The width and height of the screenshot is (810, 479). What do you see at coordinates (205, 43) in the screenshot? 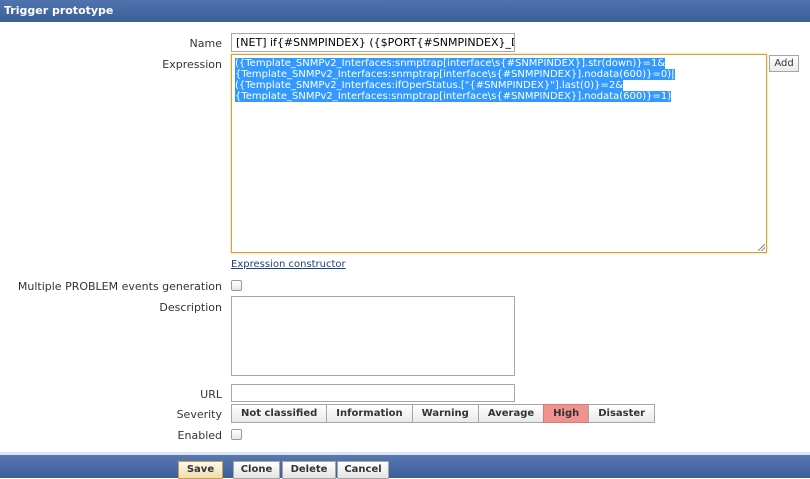
I see `name-label: Name` at bounding box center [205, 43].